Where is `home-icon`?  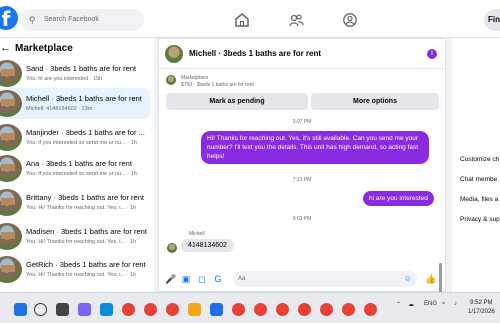 home-icon is located at coordinates (242, 20).